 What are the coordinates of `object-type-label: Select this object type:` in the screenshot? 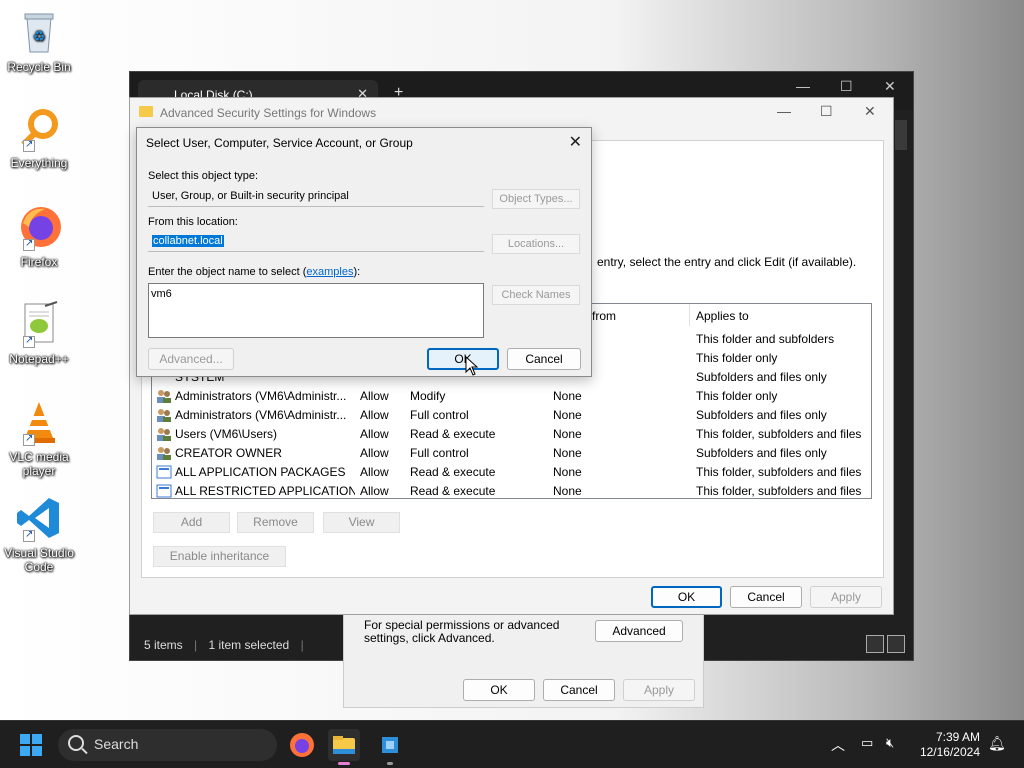 It's located at (203, 176).